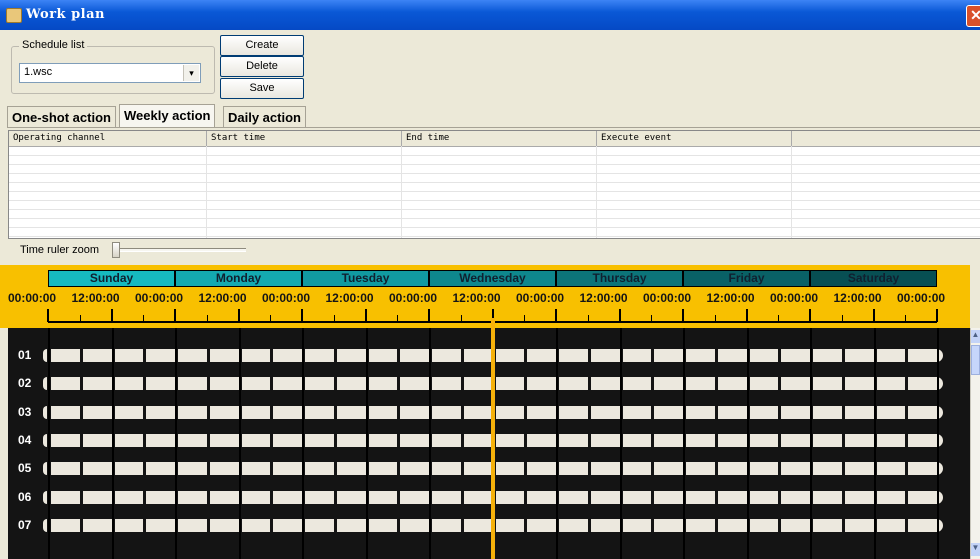 This screenshot has height=559, width=980. What do you see at coordinates (191, 73) in the screenshot?
I see `chevron-down-icon: ▾` at bounding box center [191, 73].